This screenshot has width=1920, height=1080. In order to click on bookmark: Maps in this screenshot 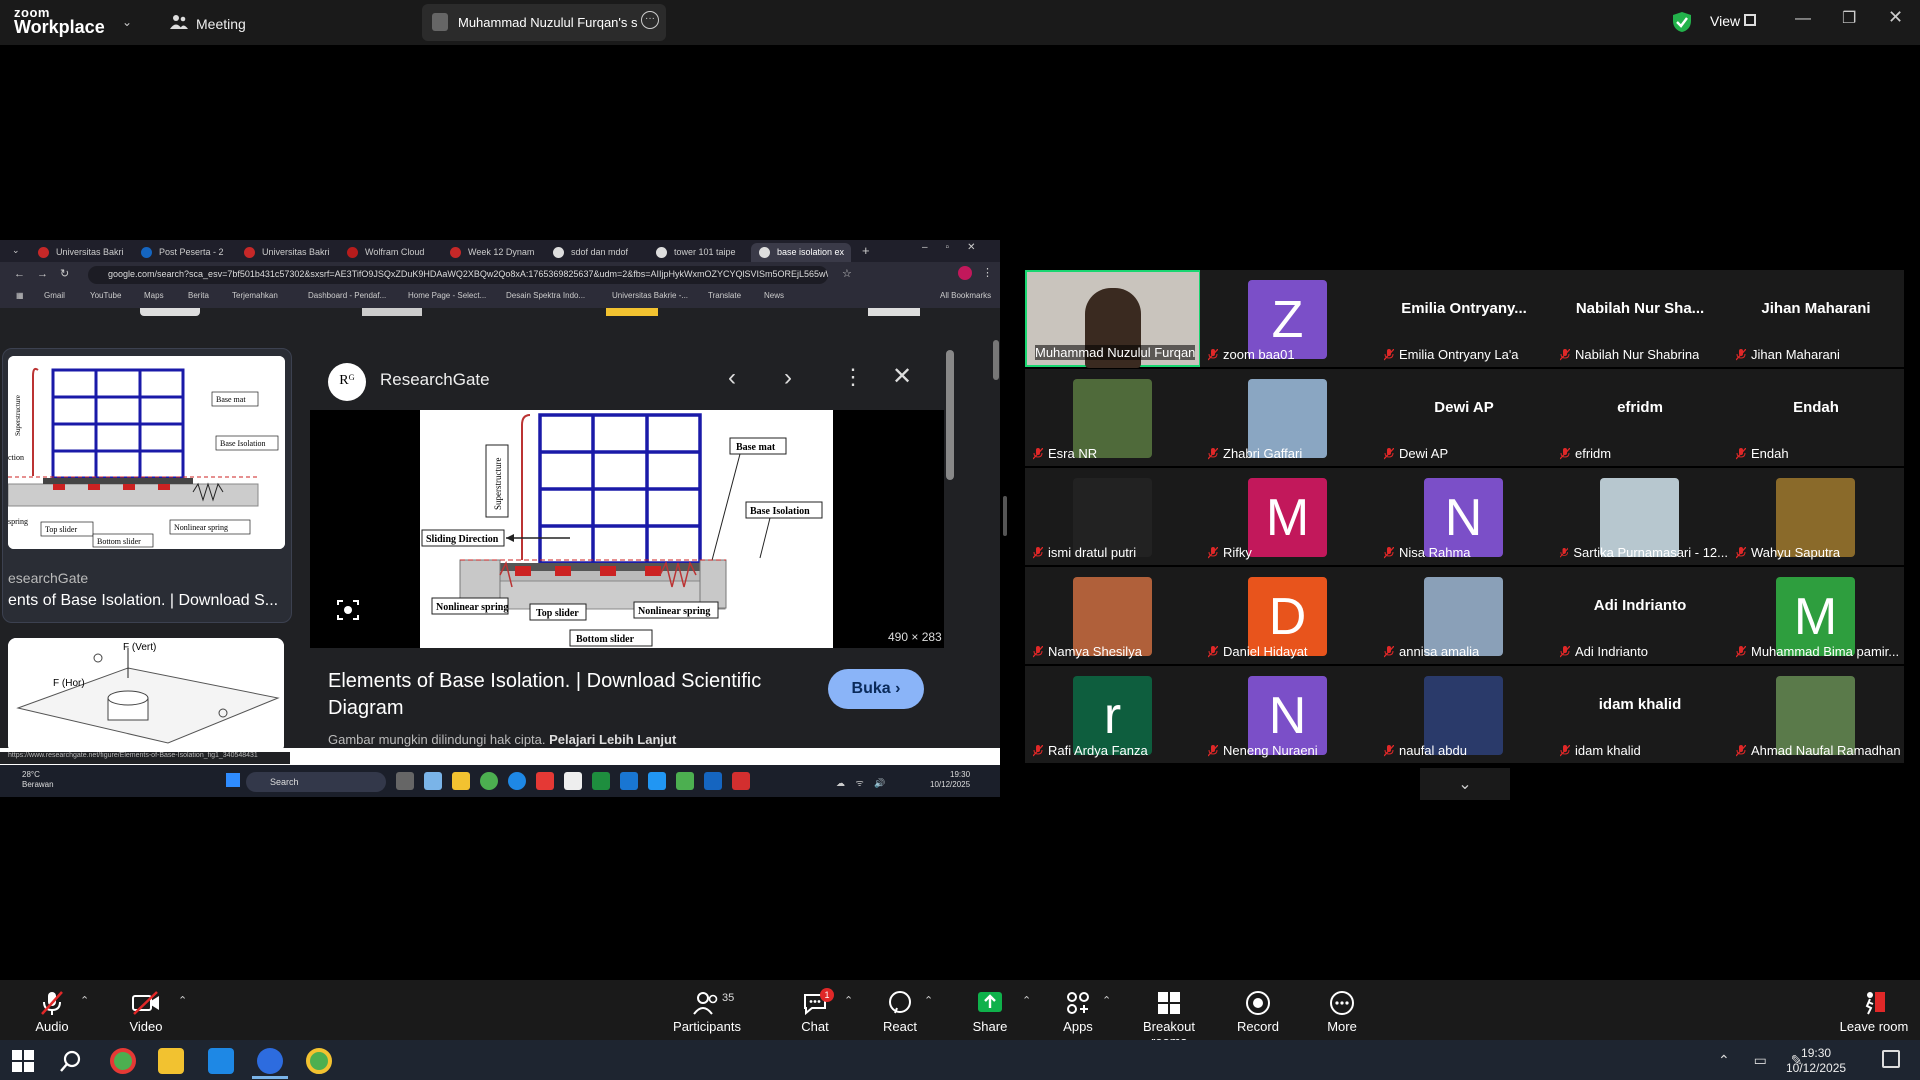, I will do `click(154, 295)`.